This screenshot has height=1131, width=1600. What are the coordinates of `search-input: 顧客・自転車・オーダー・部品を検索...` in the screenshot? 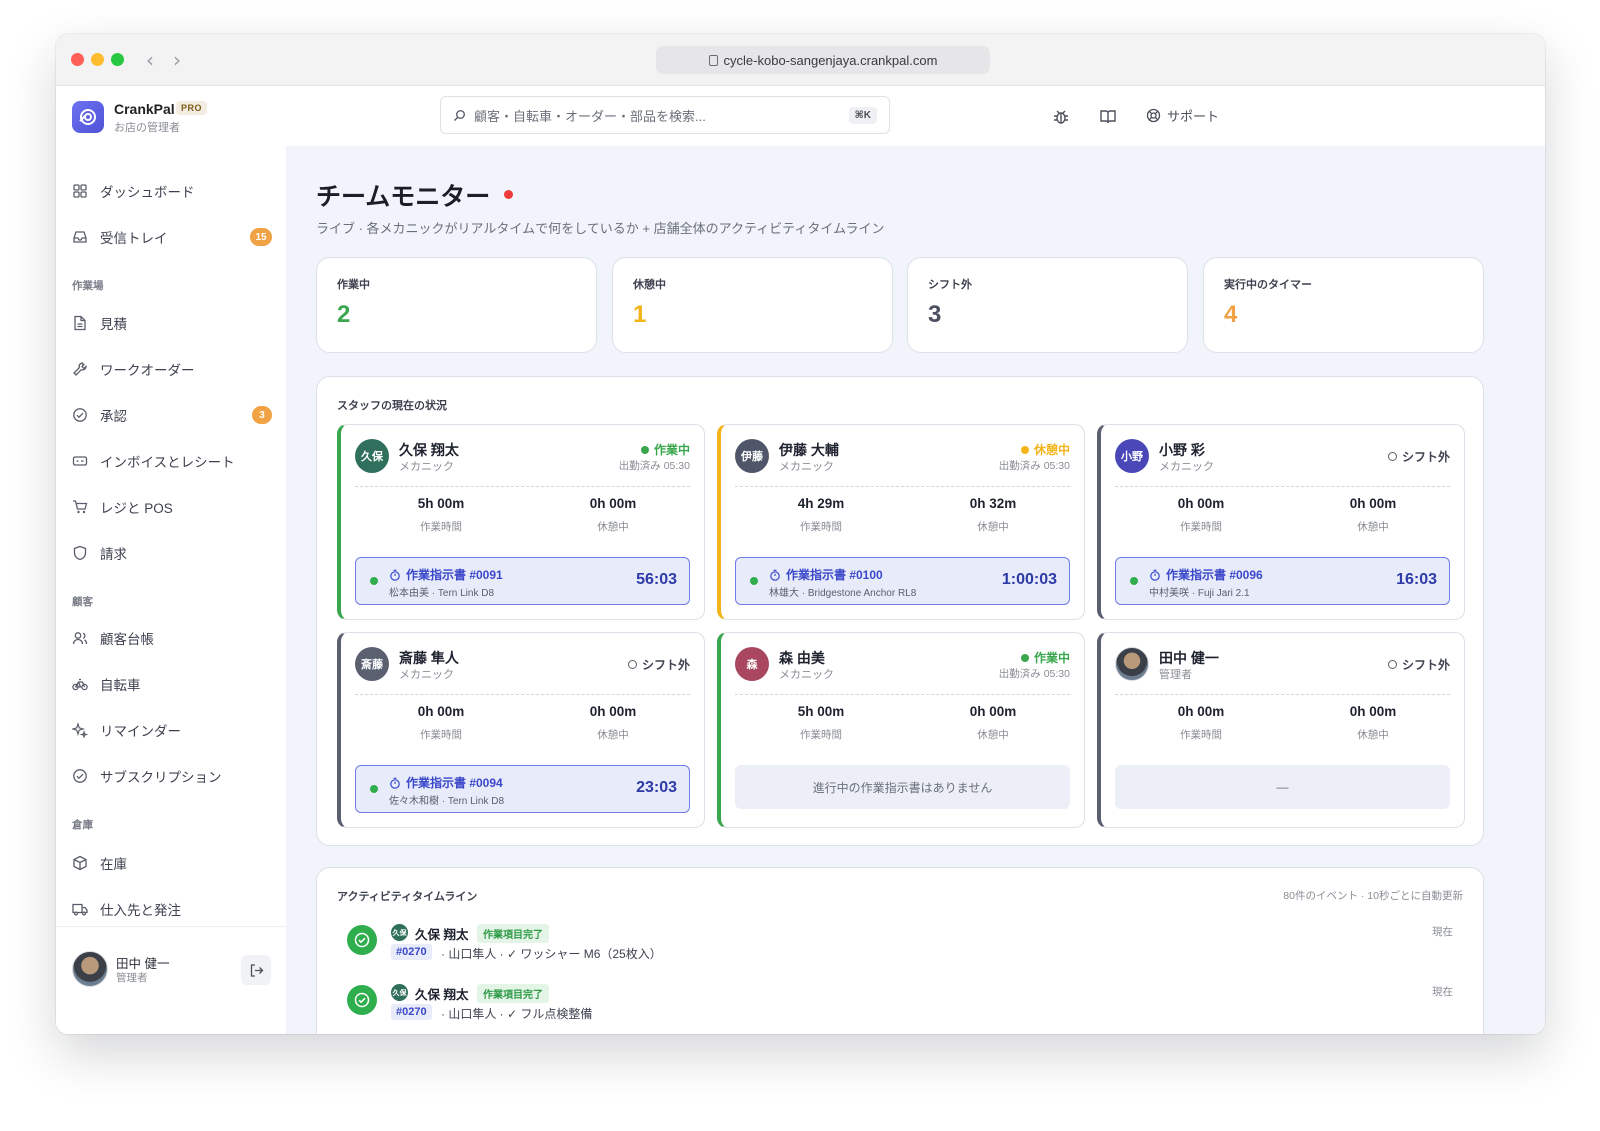 It's located at (657, 115).